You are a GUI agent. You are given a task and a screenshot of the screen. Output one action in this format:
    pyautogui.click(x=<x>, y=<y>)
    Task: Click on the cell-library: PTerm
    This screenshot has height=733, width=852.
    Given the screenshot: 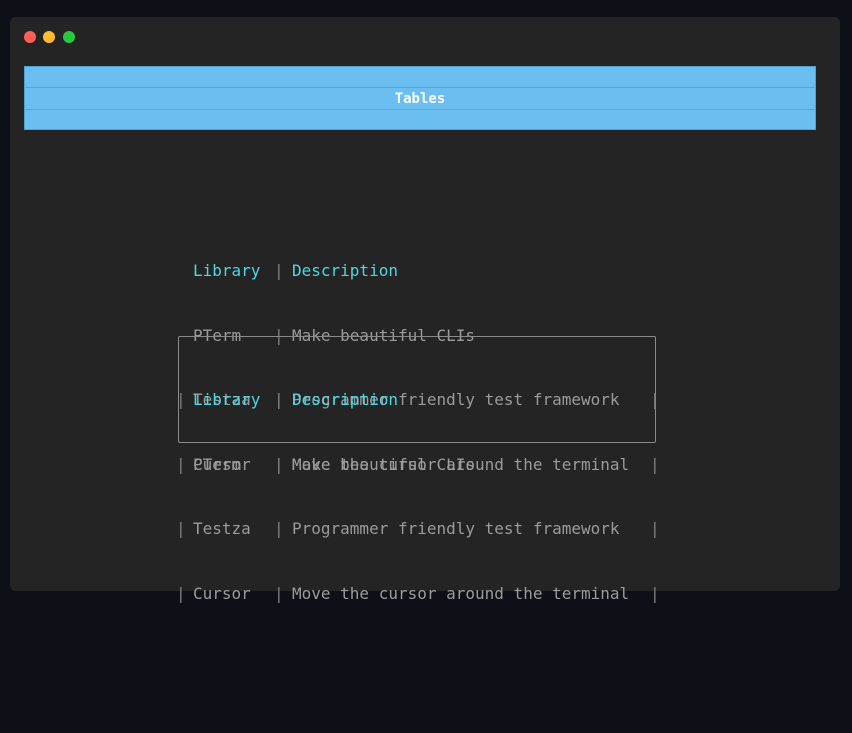 What is the action you would take?
    pyautogui.click(x=217, y=464)
    